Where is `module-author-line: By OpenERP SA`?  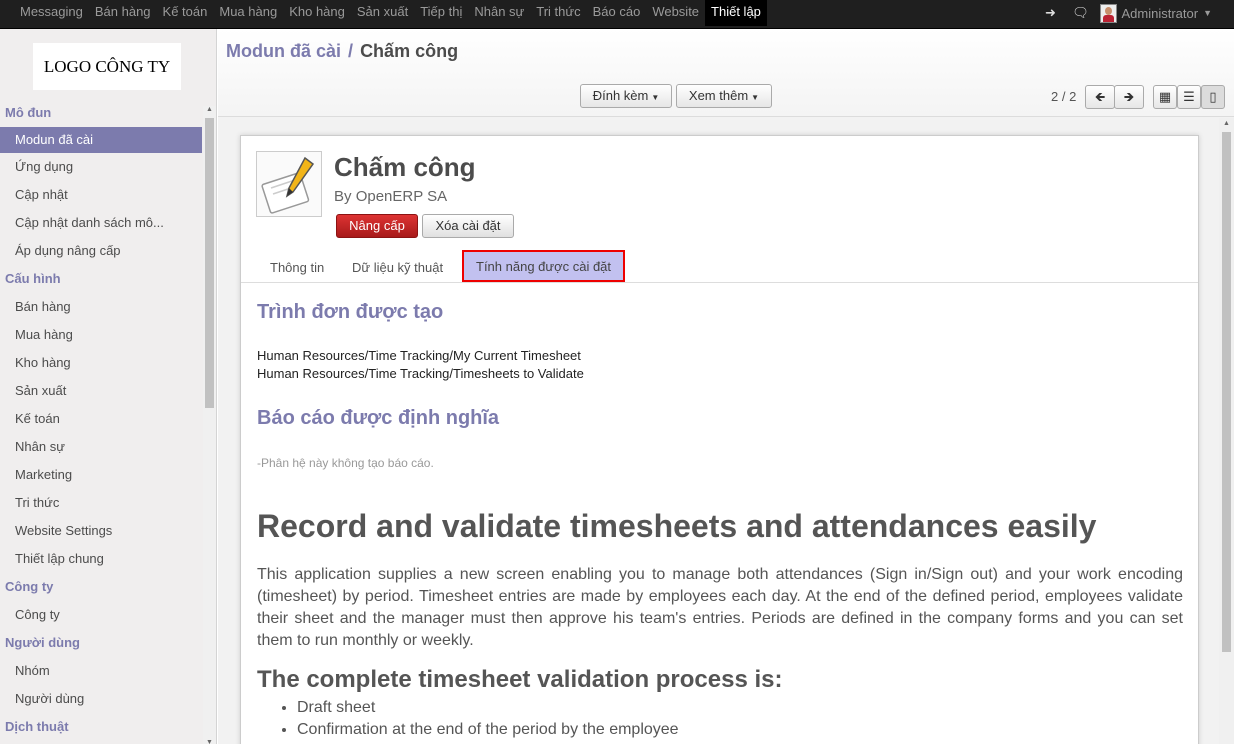
module-author-line: By OpenERP SA is located at coordinates (390, 196).